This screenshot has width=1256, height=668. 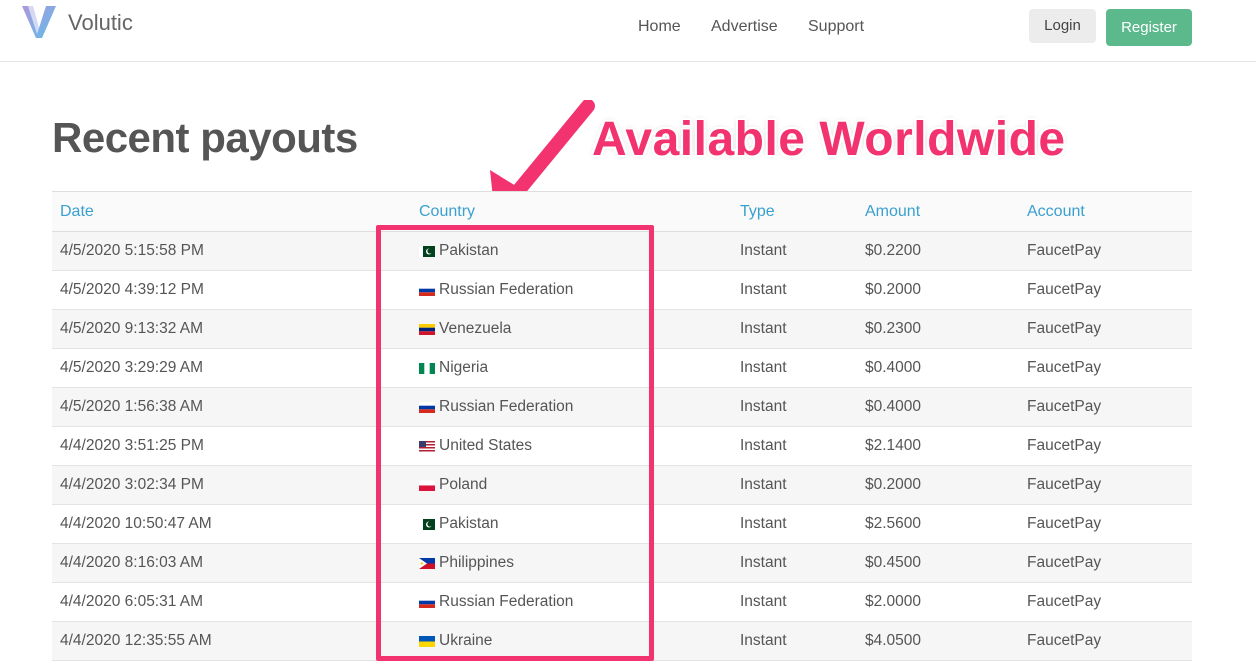 I want to click on cell-amount: $2.5600, so click(x=938, y=524).